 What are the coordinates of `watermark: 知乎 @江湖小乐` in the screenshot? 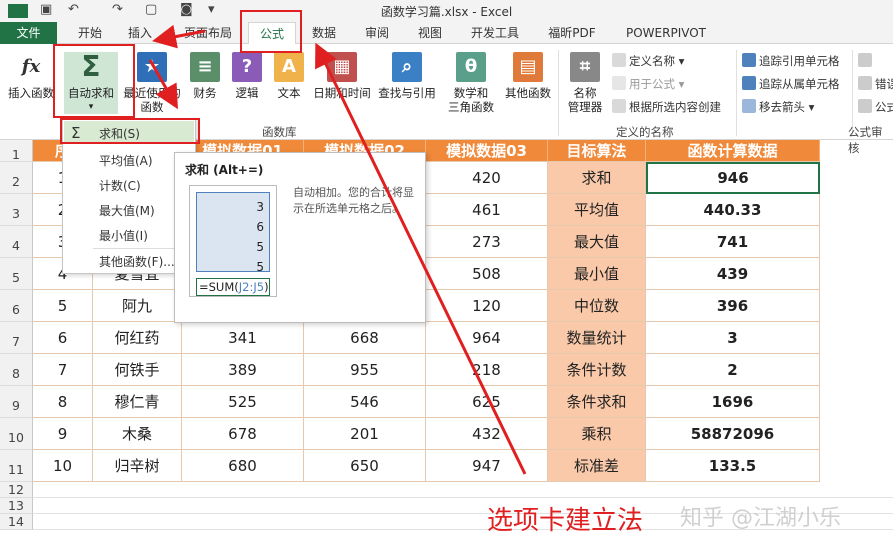 It's located at (760, 518).